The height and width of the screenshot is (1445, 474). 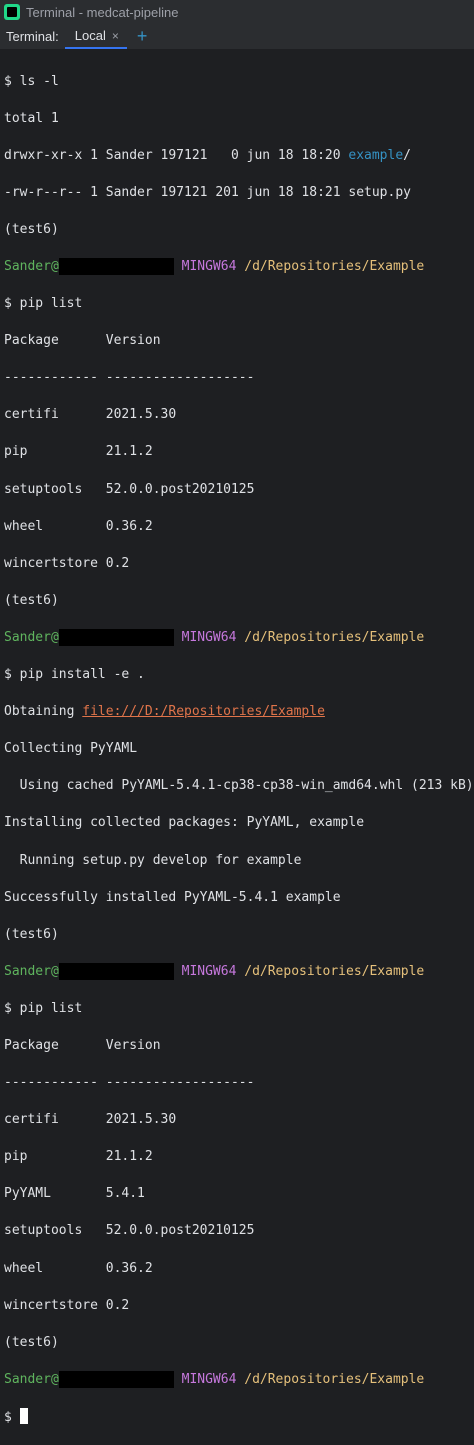 What do you see at coordinates (31, 81) in the screenshot?
I see `command-line: $ ls -l` at bounding box center [31, 81].